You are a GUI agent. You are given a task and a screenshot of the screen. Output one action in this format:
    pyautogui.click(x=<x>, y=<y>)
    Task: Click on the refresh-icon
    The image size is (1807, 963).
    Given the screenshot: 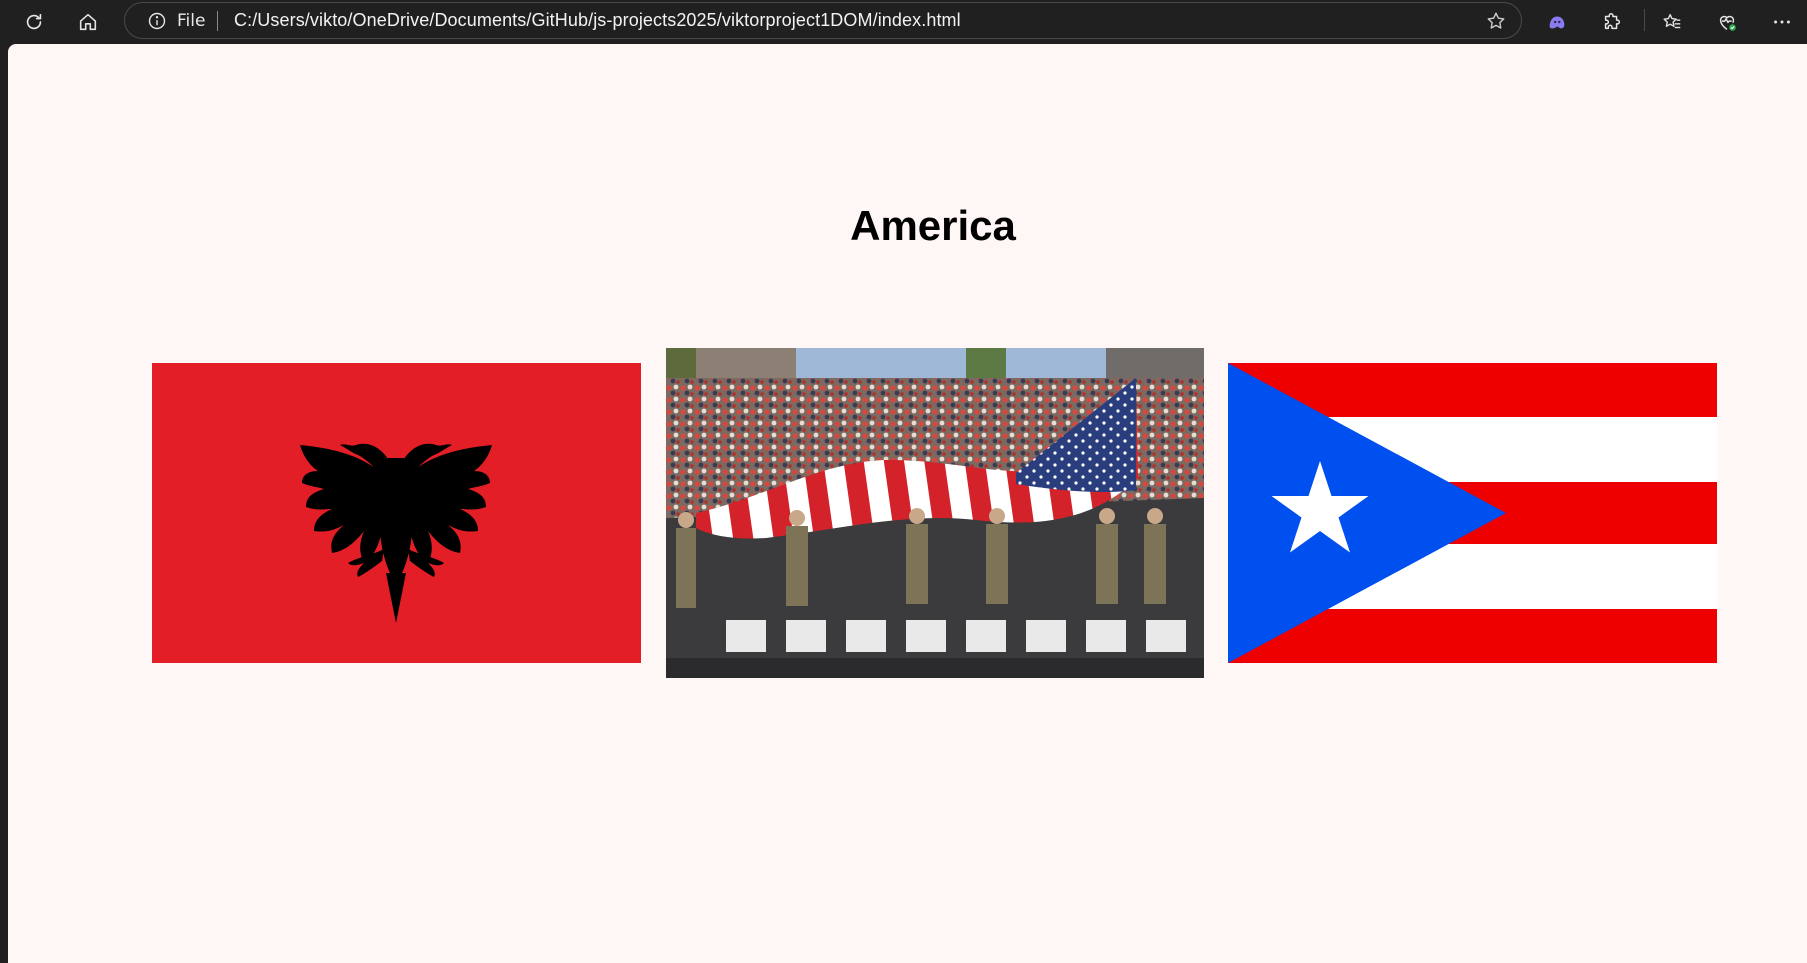 What is the action you would take?
    pyautogui.click(x=34, y=21)
    